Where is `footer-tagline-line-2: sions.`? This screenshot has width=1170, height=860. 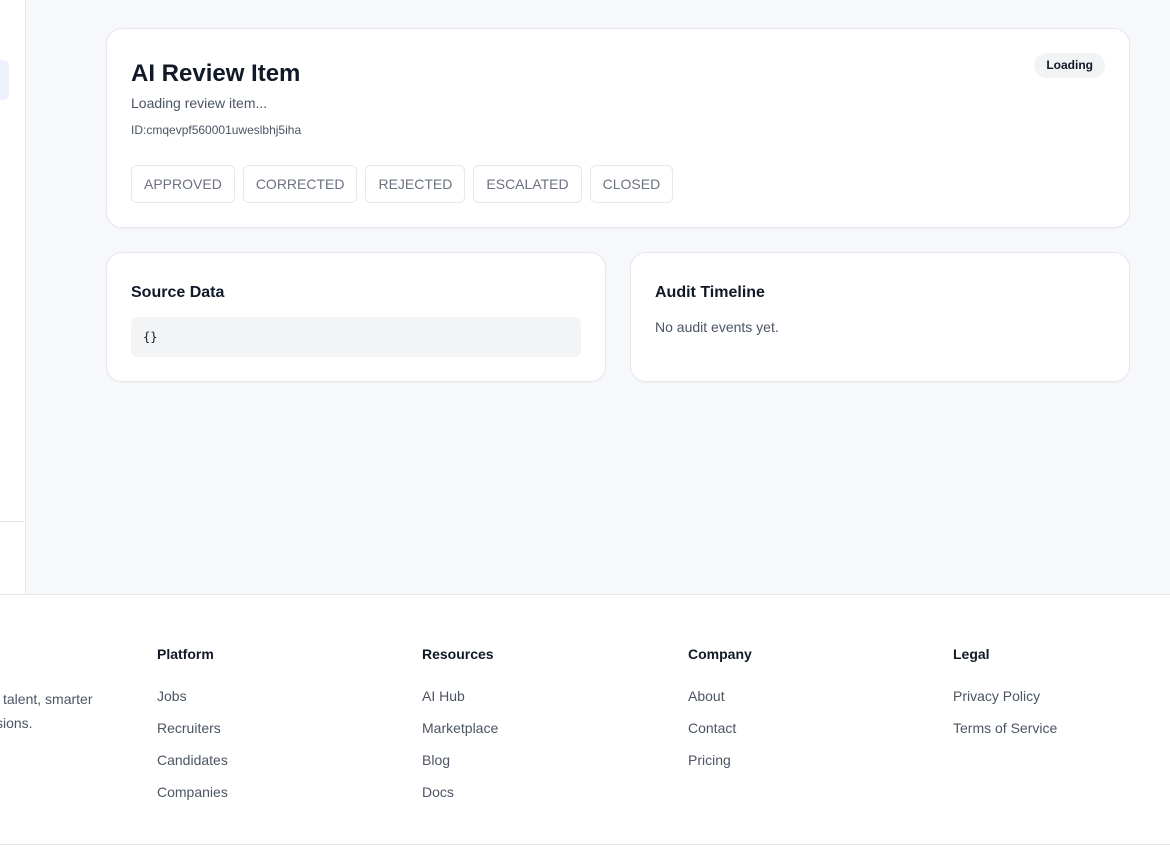
footer-tagline-line-2: sions. is located at coordinates (16, 723).